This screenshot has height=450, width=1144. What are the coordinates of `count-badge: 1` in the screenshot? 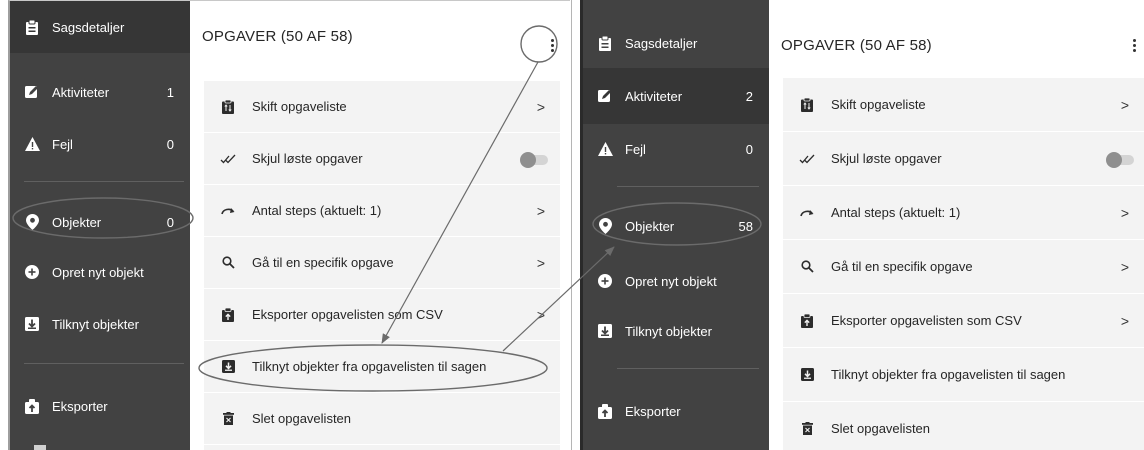 It's located at (170, 92).